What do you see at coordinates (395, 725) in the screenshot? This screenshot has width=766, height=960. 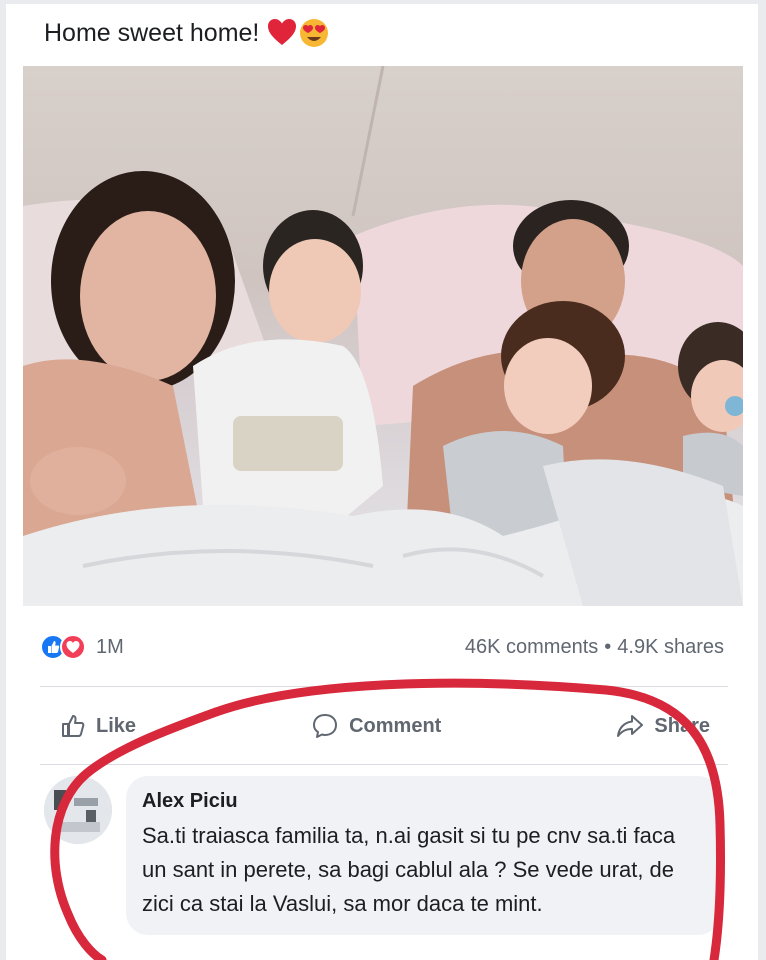 I see `comment-label: Comment` at bounding box center [395, 725].